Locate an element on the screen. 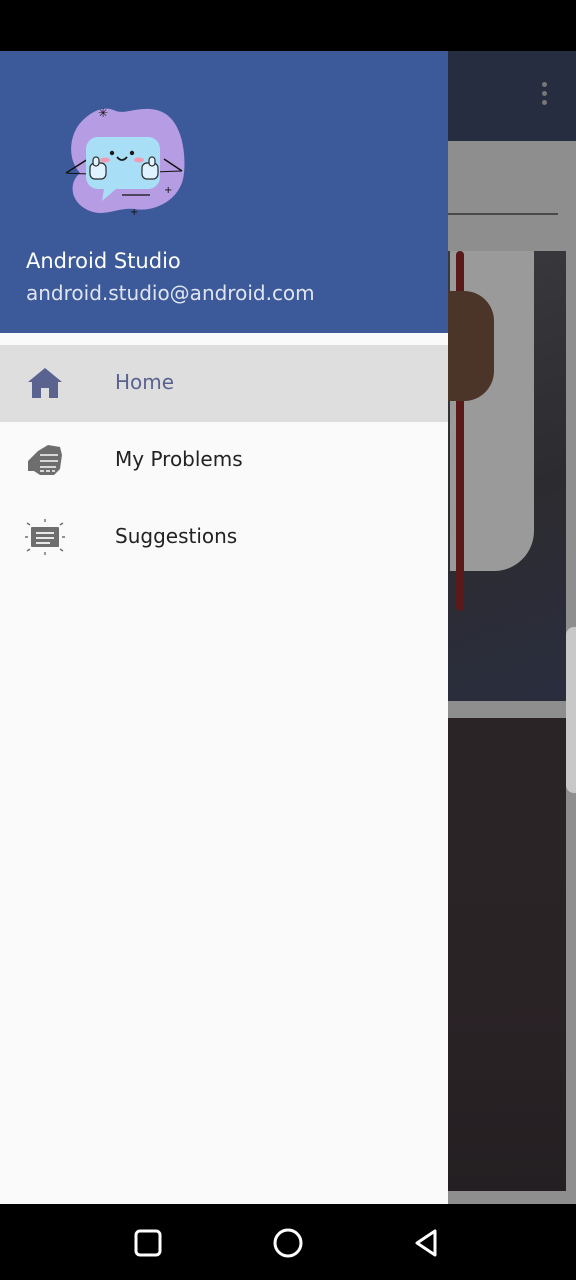 This screenshot has width=576, height=1280. drawer-item-my-problems: My Problems is located at coordinates (224, 460).